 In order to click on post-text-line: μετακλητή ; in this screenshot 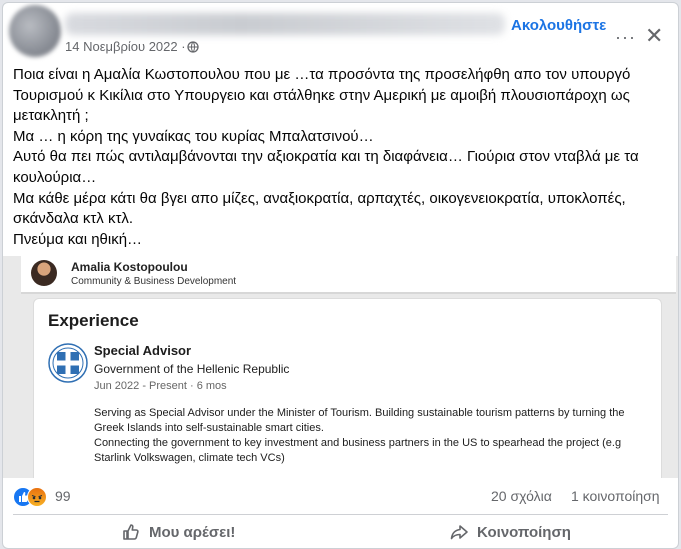, I will do `click(51, 116)`.